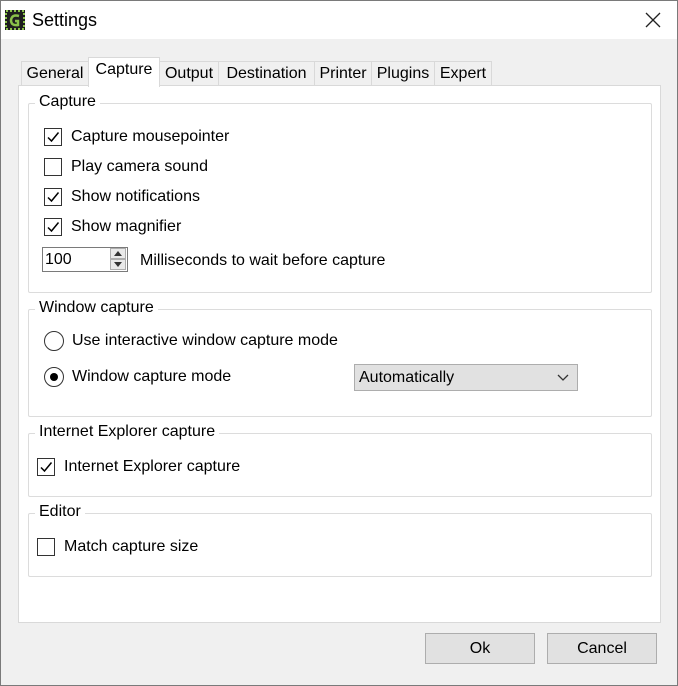 The width and height of the screenshot is (678, 686). I want to click on window-capture-mode-radio: Window capture mode, so click(137, 377).